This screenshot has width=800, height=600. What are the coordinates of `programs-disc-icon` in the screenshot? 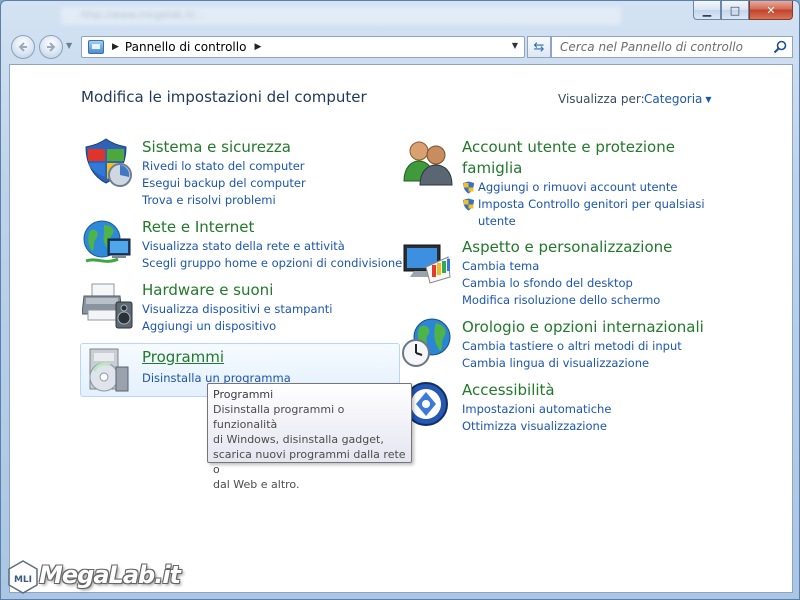 It's located at (109, 370).